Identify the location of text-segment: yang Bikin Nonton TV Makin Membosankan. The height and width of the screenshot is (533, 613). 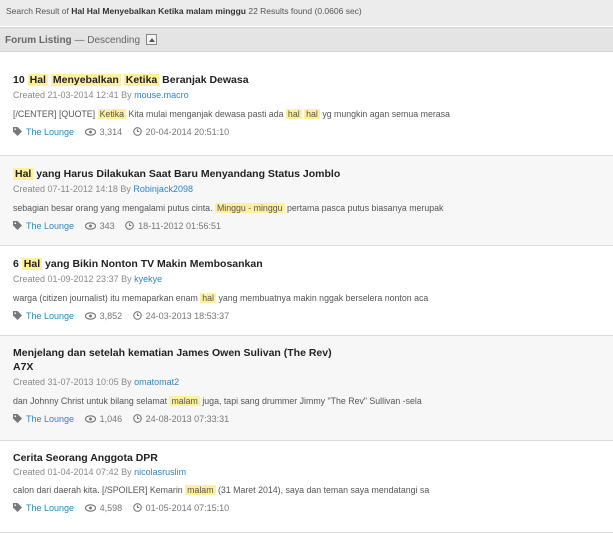
(152, 264).